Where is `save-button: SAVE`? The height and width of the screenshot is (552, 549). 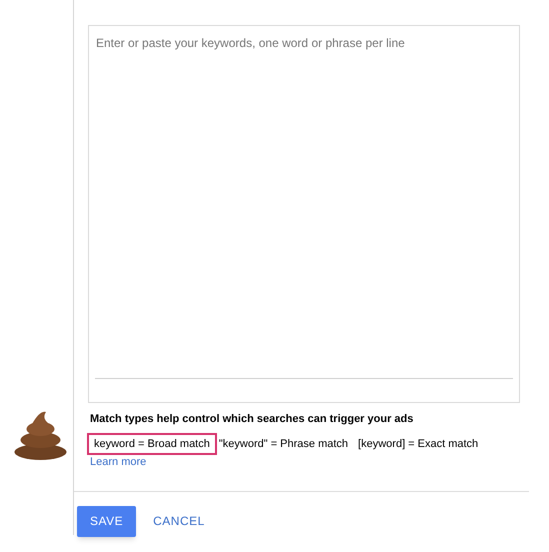
save-button: SAVE is located at coordinates (106, 521).